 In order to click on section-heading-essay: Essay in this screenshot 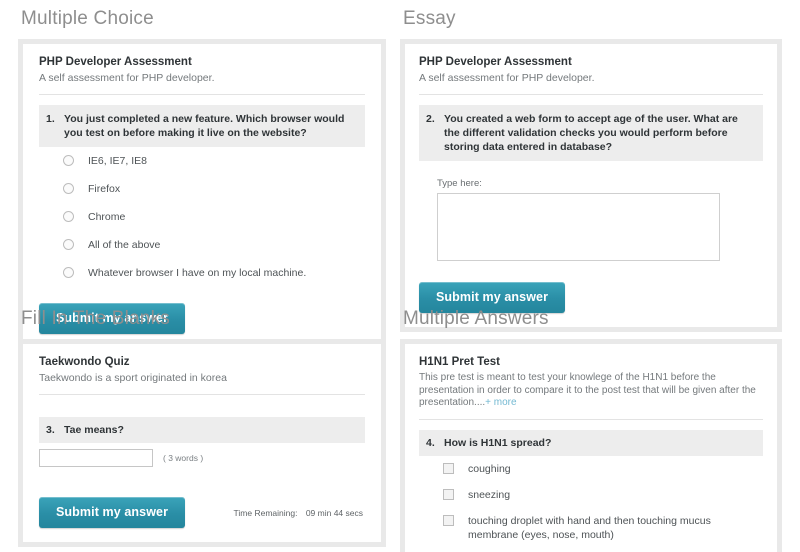, I will do `click(429, 18)`.